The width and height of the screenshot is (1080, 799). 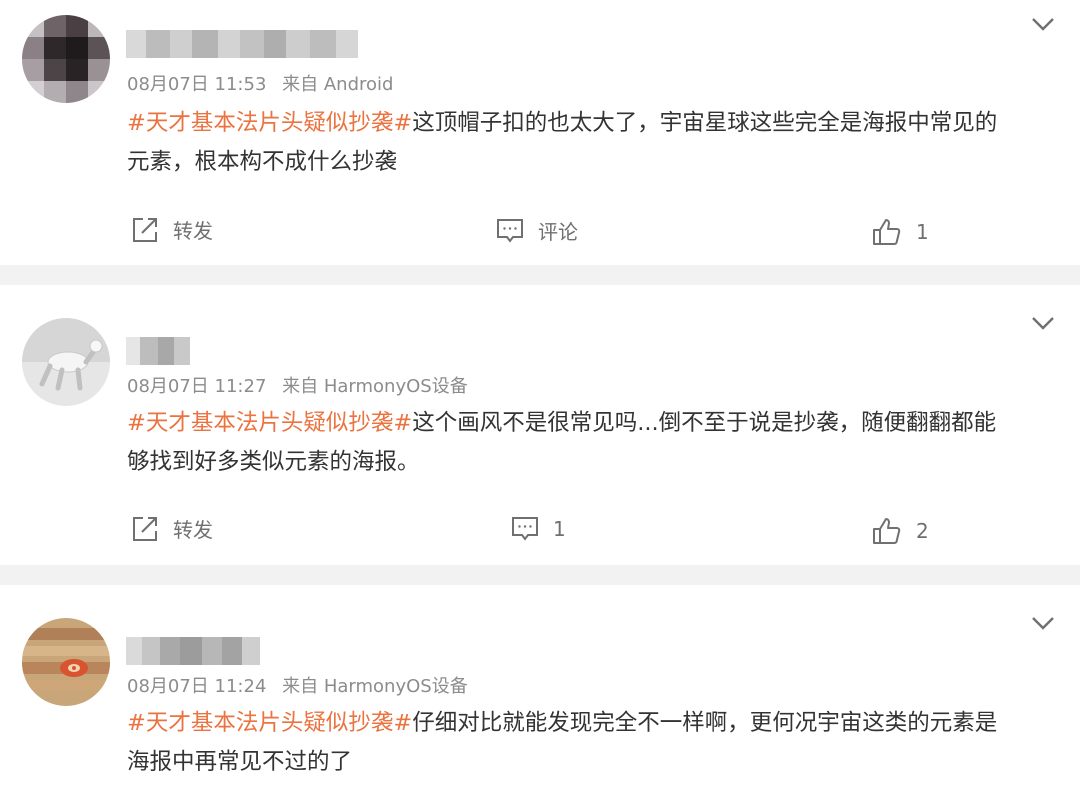 I want to click on comment-text-line: 海报中再常见不过的了, so click(x=240, y=762).